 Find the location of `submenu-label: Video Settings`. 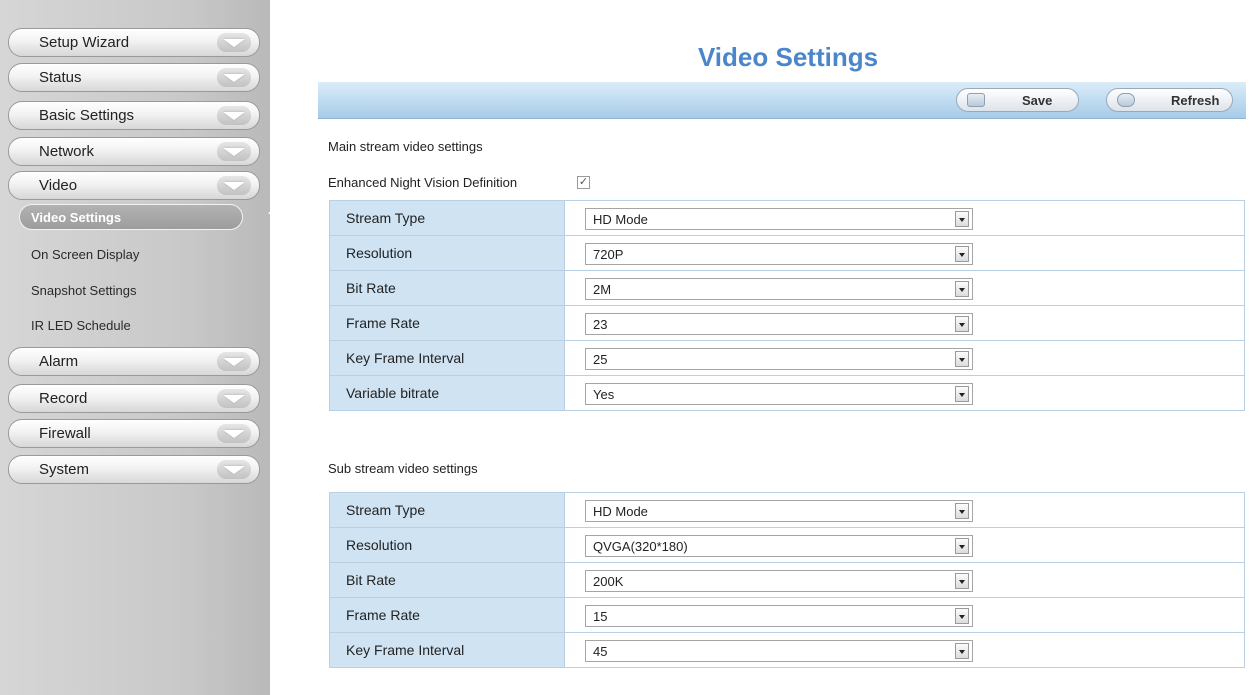

submenu-label: Video Settings is located at coordinates (76, 217).